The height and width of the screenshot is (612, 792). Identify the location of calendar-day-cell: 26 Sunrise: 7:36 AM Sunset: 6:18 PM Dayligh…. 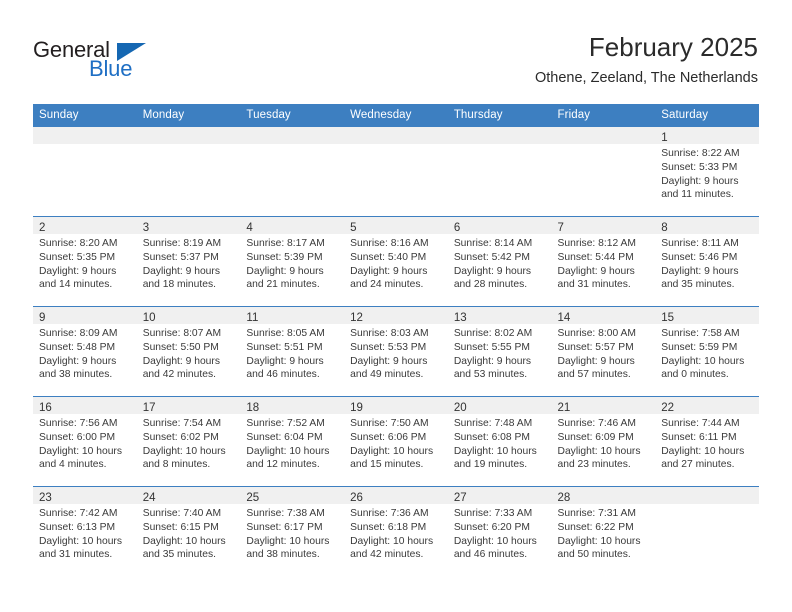
(396, 531).